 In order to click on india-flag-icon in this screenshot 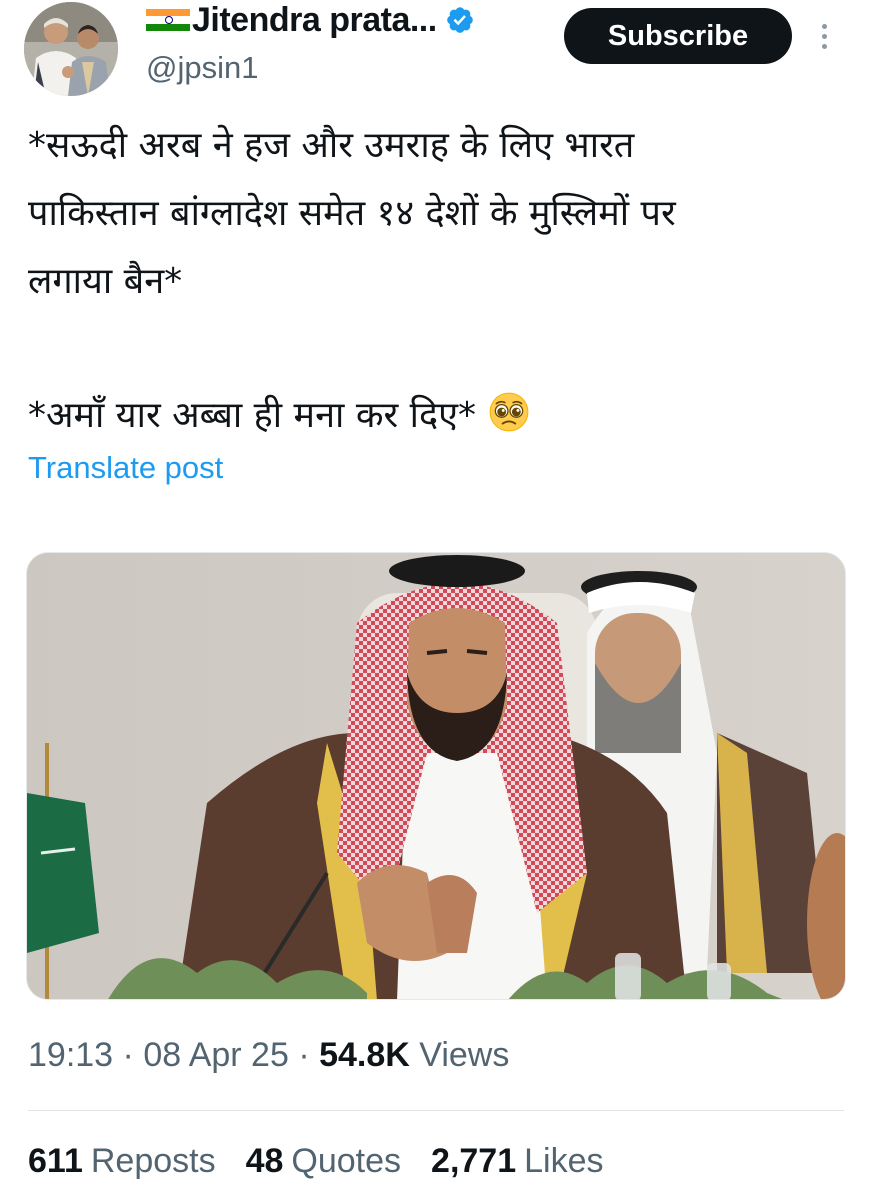, I will do `click(168, 20)`.